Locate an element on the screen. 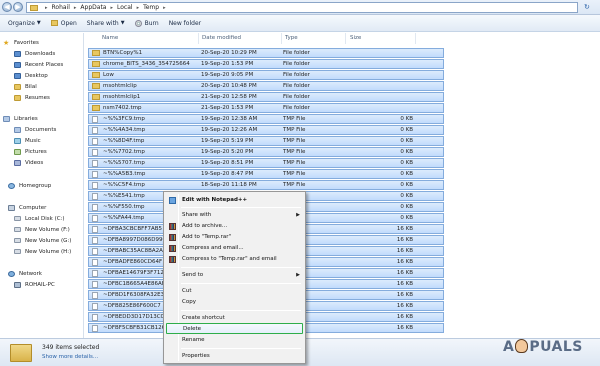  nav-favorites: ★ Favorites is located at coordinates (21, 42).